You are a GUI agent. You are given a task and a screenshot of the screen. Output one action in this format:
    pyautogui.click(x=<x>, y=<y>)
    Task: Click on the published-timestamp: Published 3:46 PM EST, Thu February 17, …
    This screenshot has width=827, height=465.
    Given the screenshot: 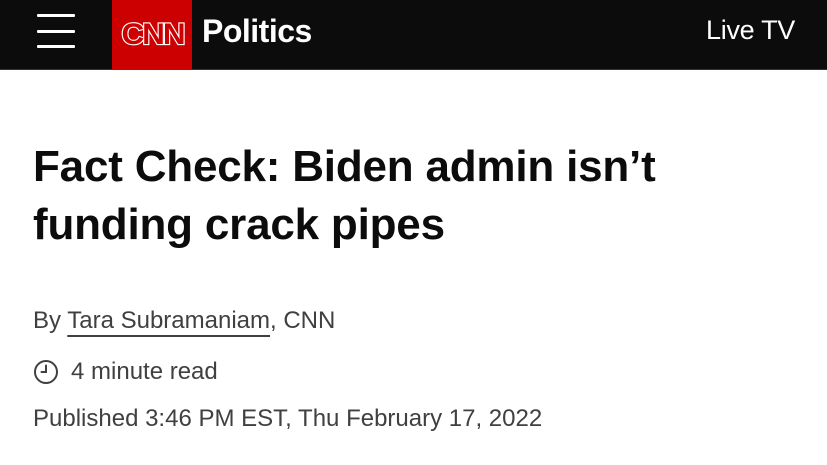 What is the action you would take?
    pyautogui.click(x=288, y=418)
    